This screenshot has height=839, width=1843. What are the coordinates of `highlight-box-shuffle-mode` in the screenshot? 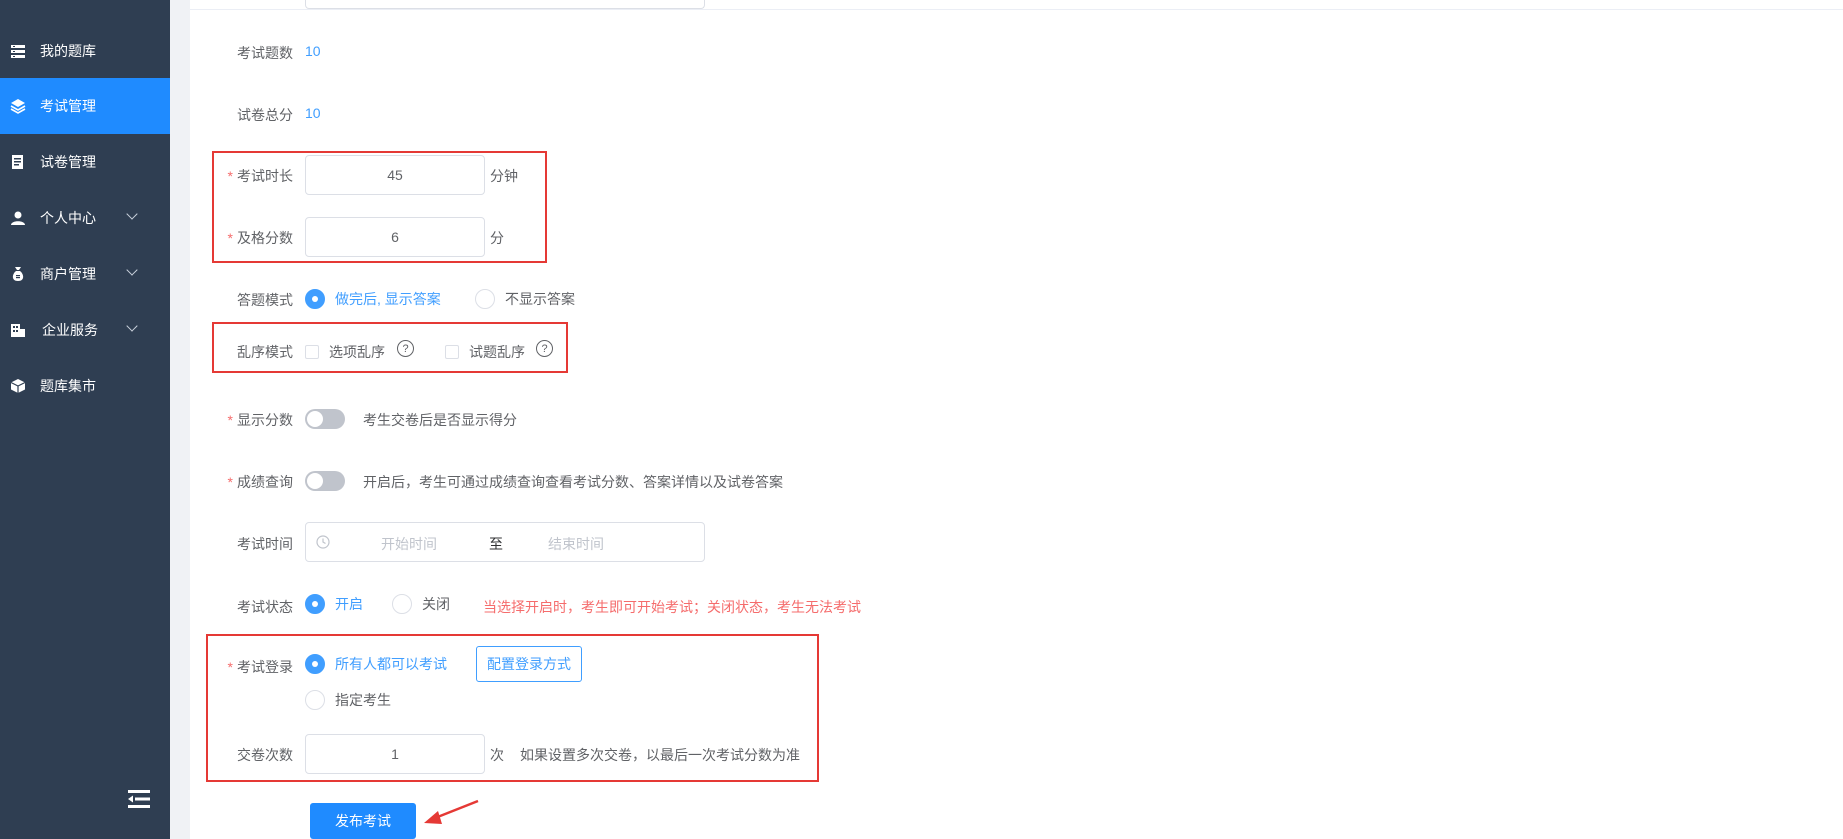 It's located at (390, 347).